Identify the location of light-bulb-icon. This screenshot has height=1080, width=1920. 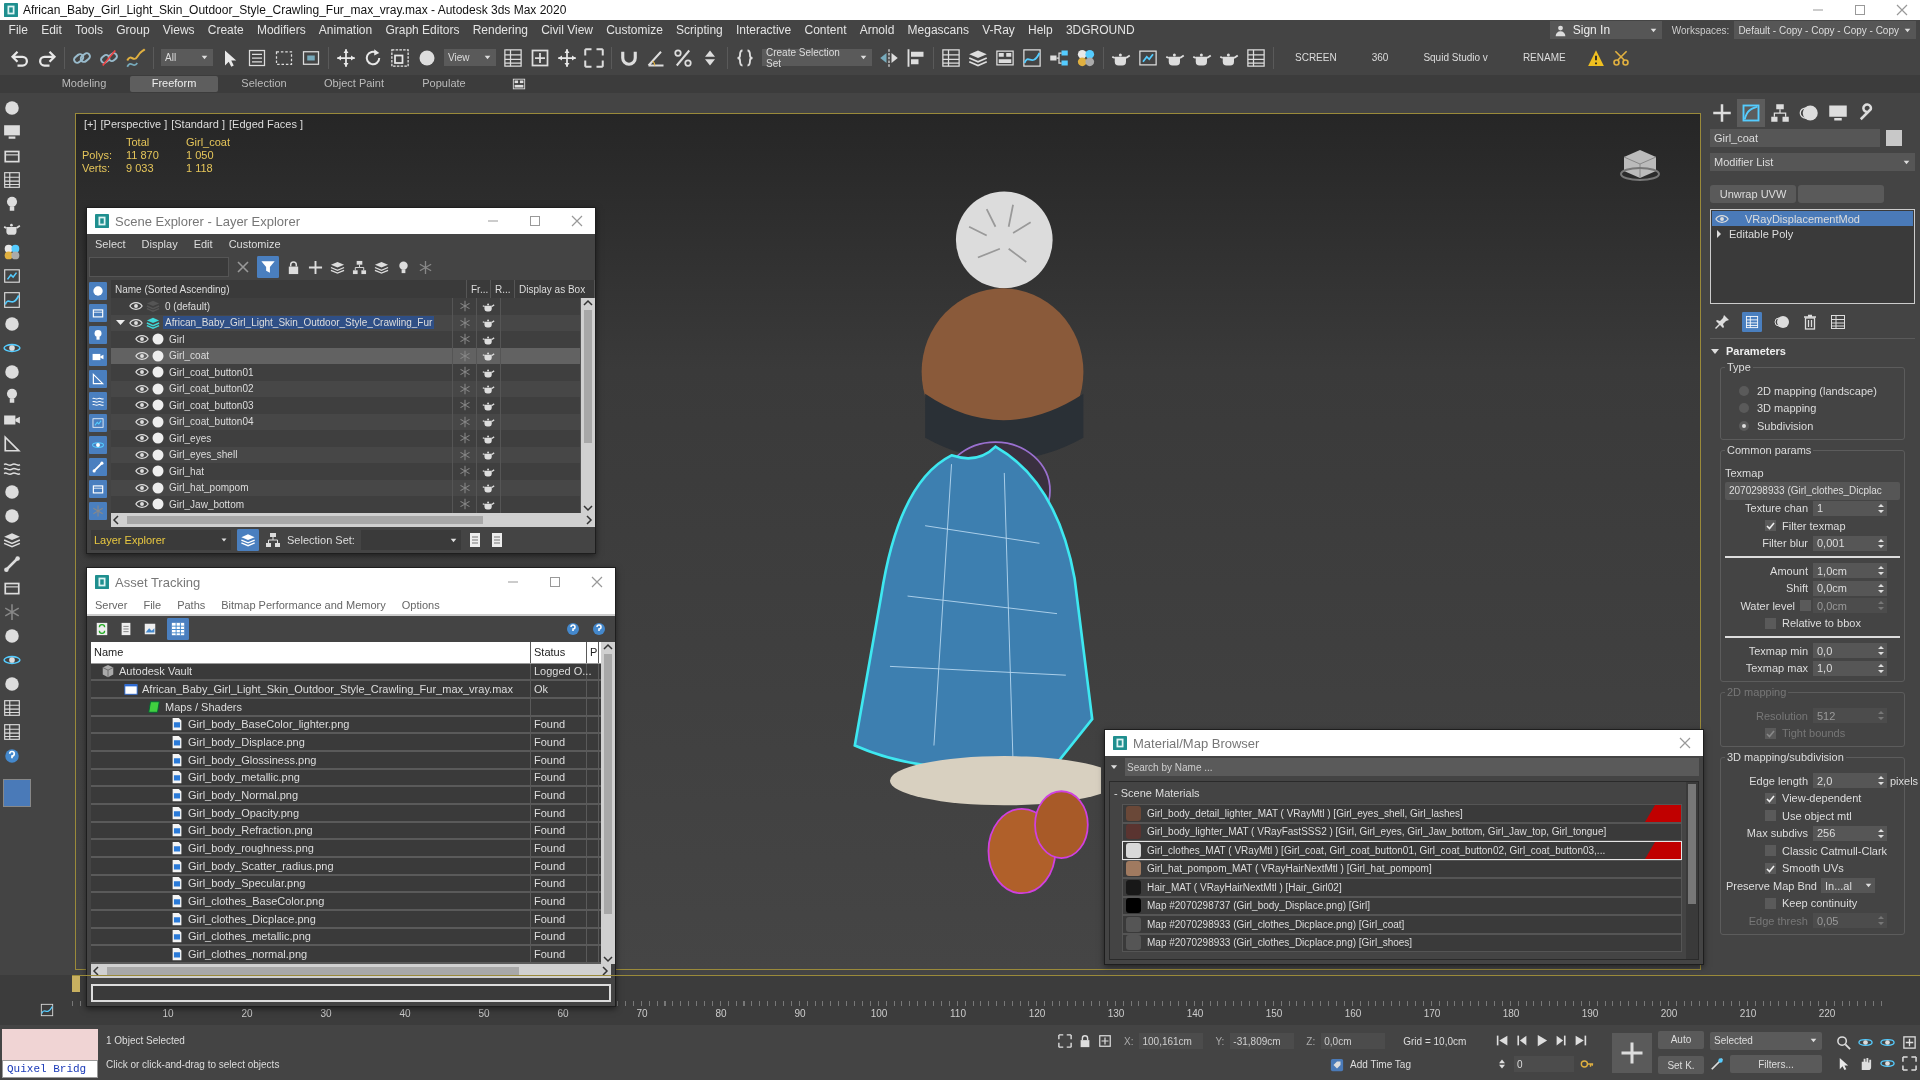
(403, 267).